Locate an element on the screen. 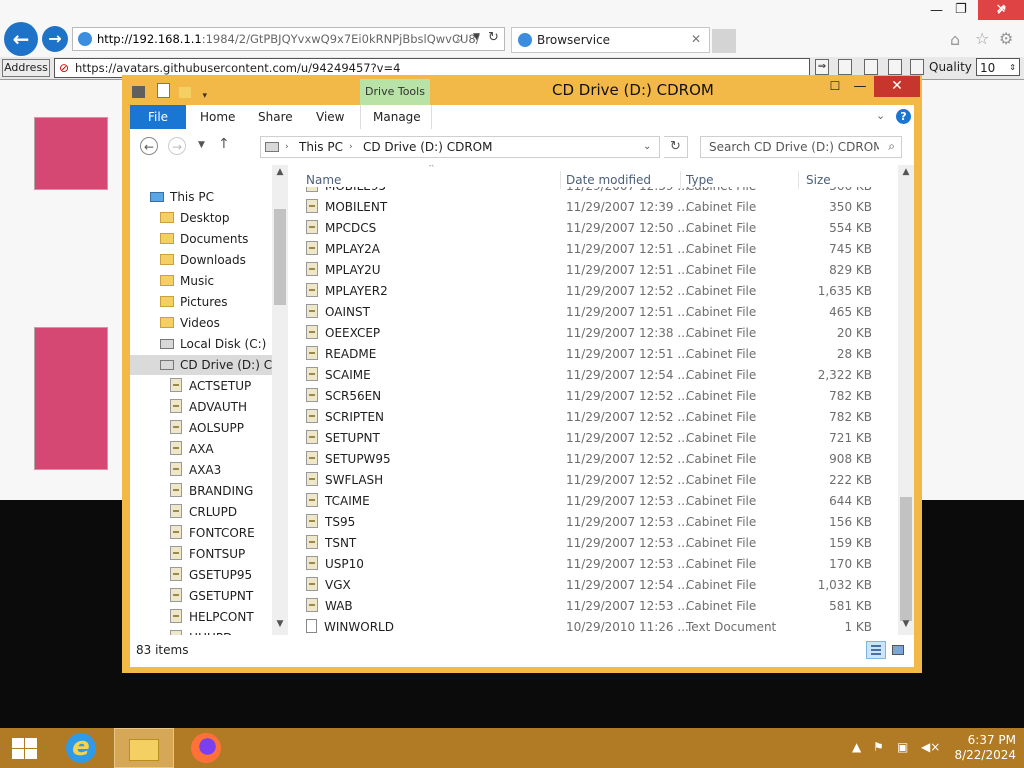 This screenshot has height=768, width=1024. system-clock: 6:37 PM 8/22/2024 is located at coordinates (976, 748).